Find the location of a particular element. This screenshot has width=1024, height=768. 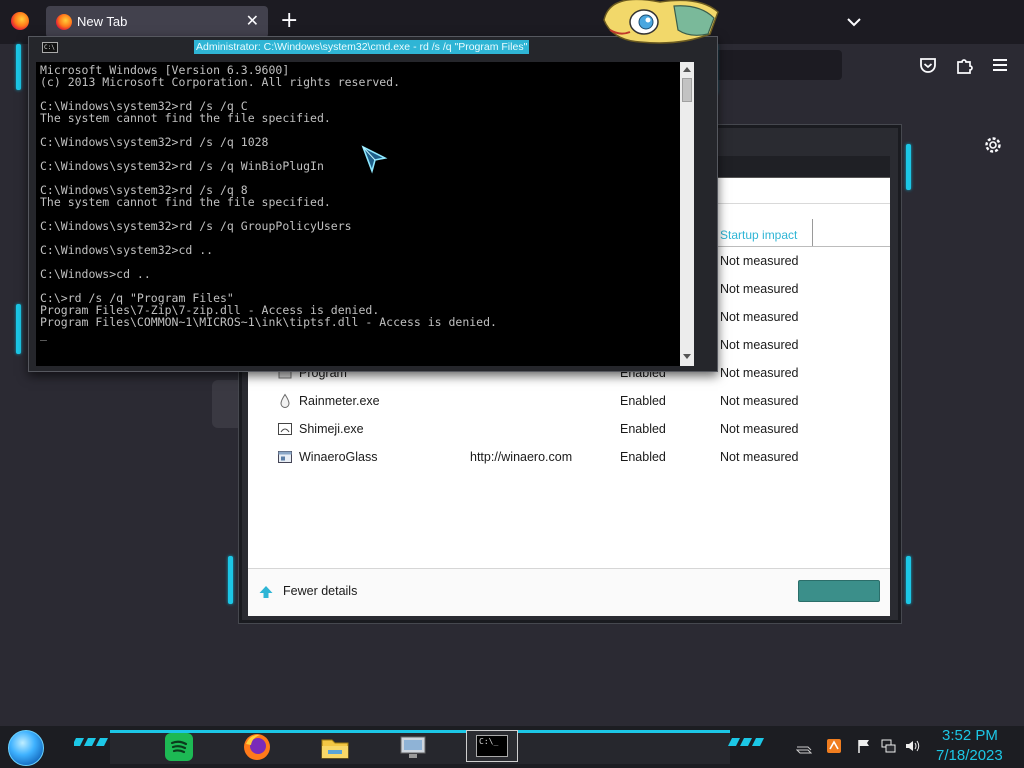

arrow-up-icon is located at coordinates (266, 592).